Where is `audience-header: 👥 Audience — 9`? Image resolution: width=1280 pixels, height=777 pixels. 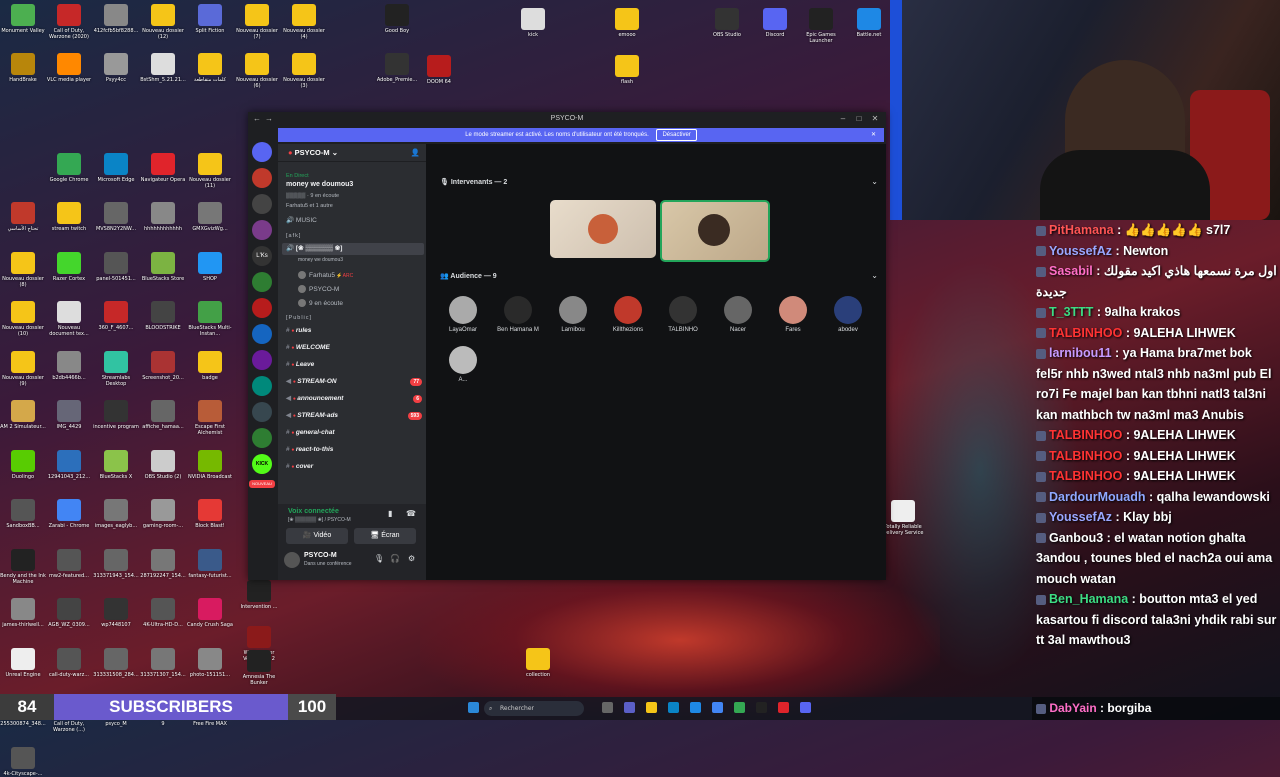 audience-header: 👥 Audience — 9 is located at coordinates (468, 276).